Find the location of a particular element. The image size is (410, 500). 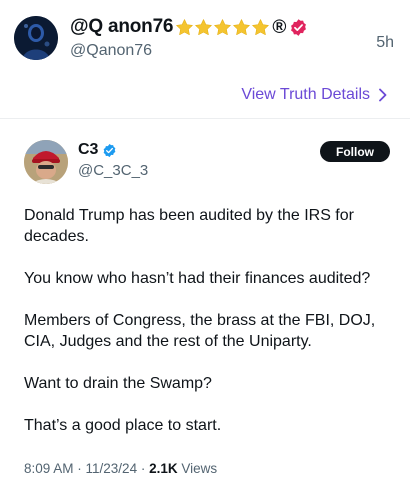

embedded-avatar is located at coordinates (46, 162).